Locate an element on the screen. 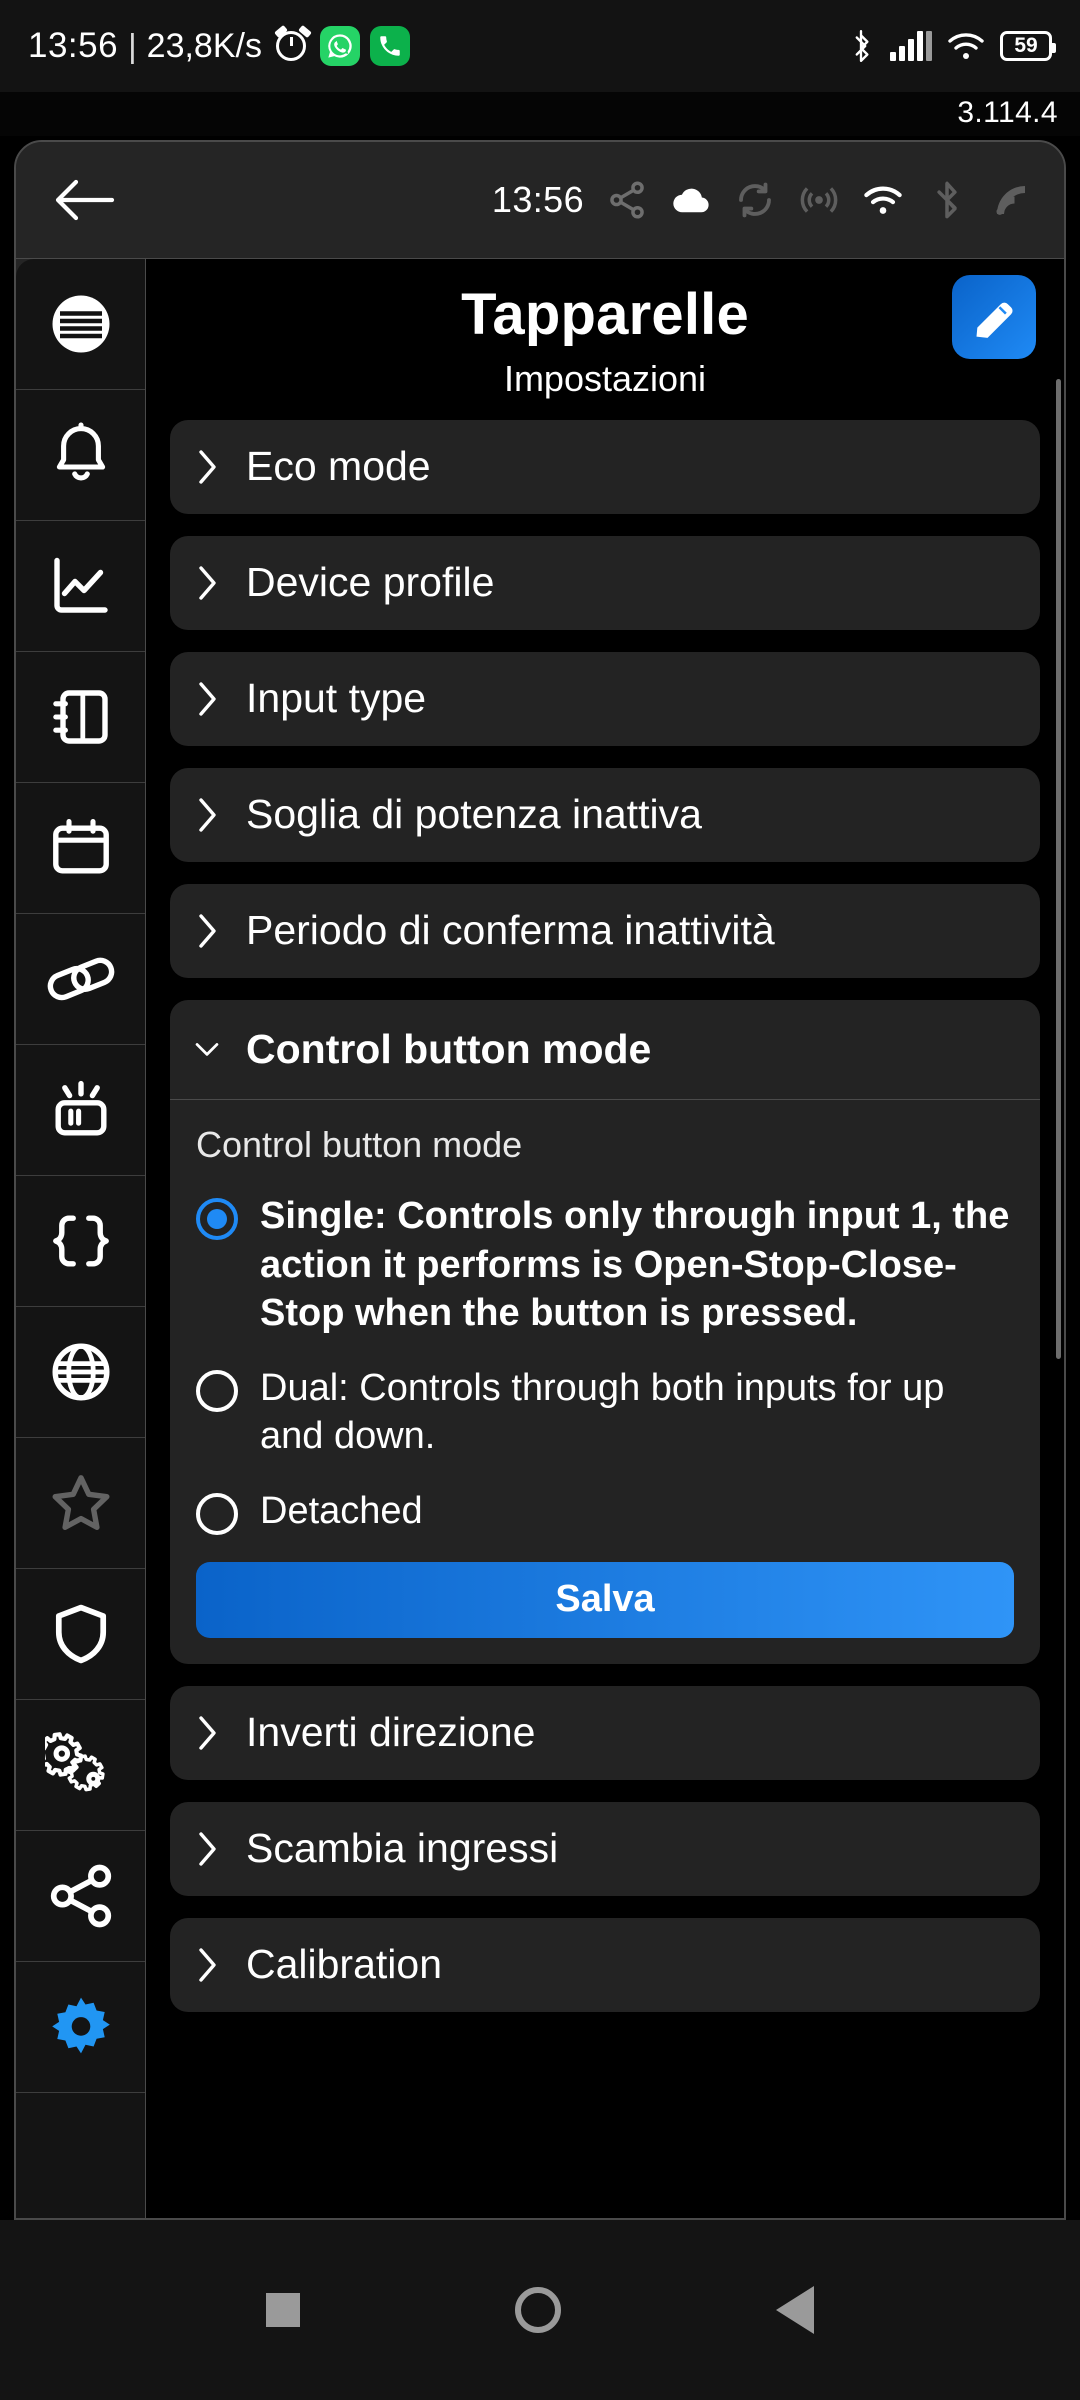  control-button-mode-title: Control button mode is located at coordinates (449, 1048).